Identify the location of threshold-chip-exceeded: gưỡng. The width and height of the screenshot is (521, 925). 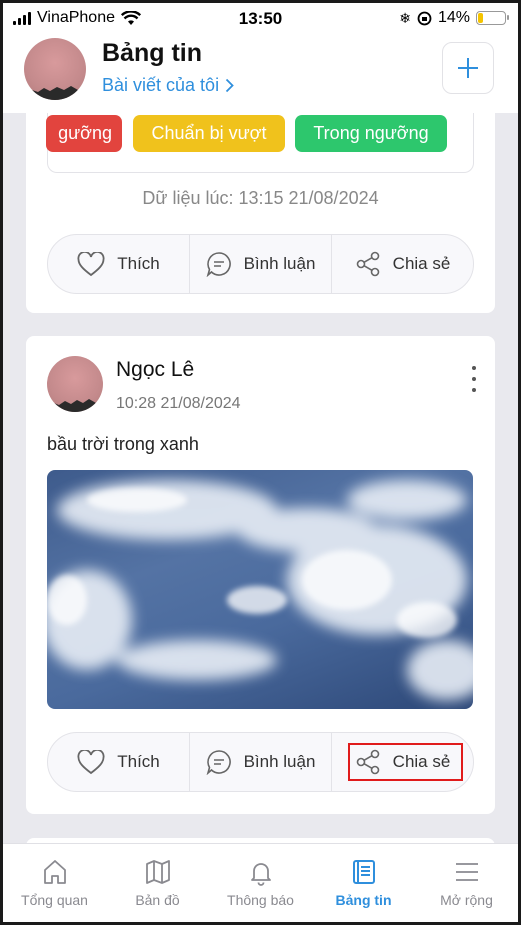
(84, 133).